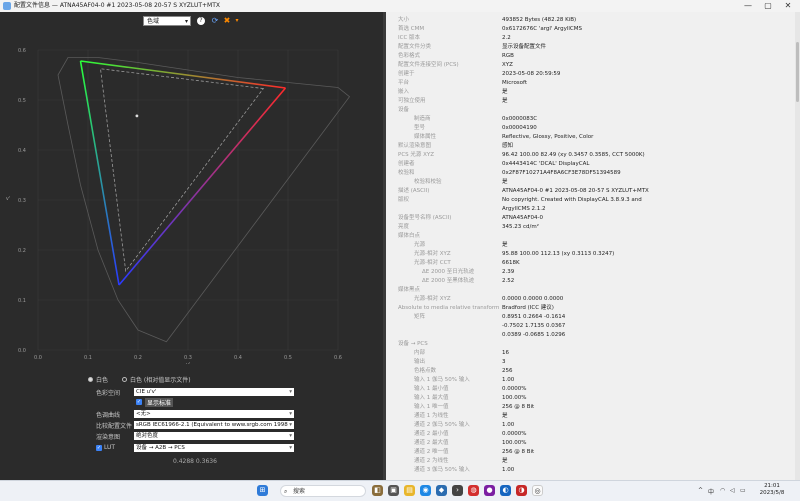 The width and height of the screenshot is (800, 501). I want to click on file-explorer-icon: ▤, so click(409, 490).